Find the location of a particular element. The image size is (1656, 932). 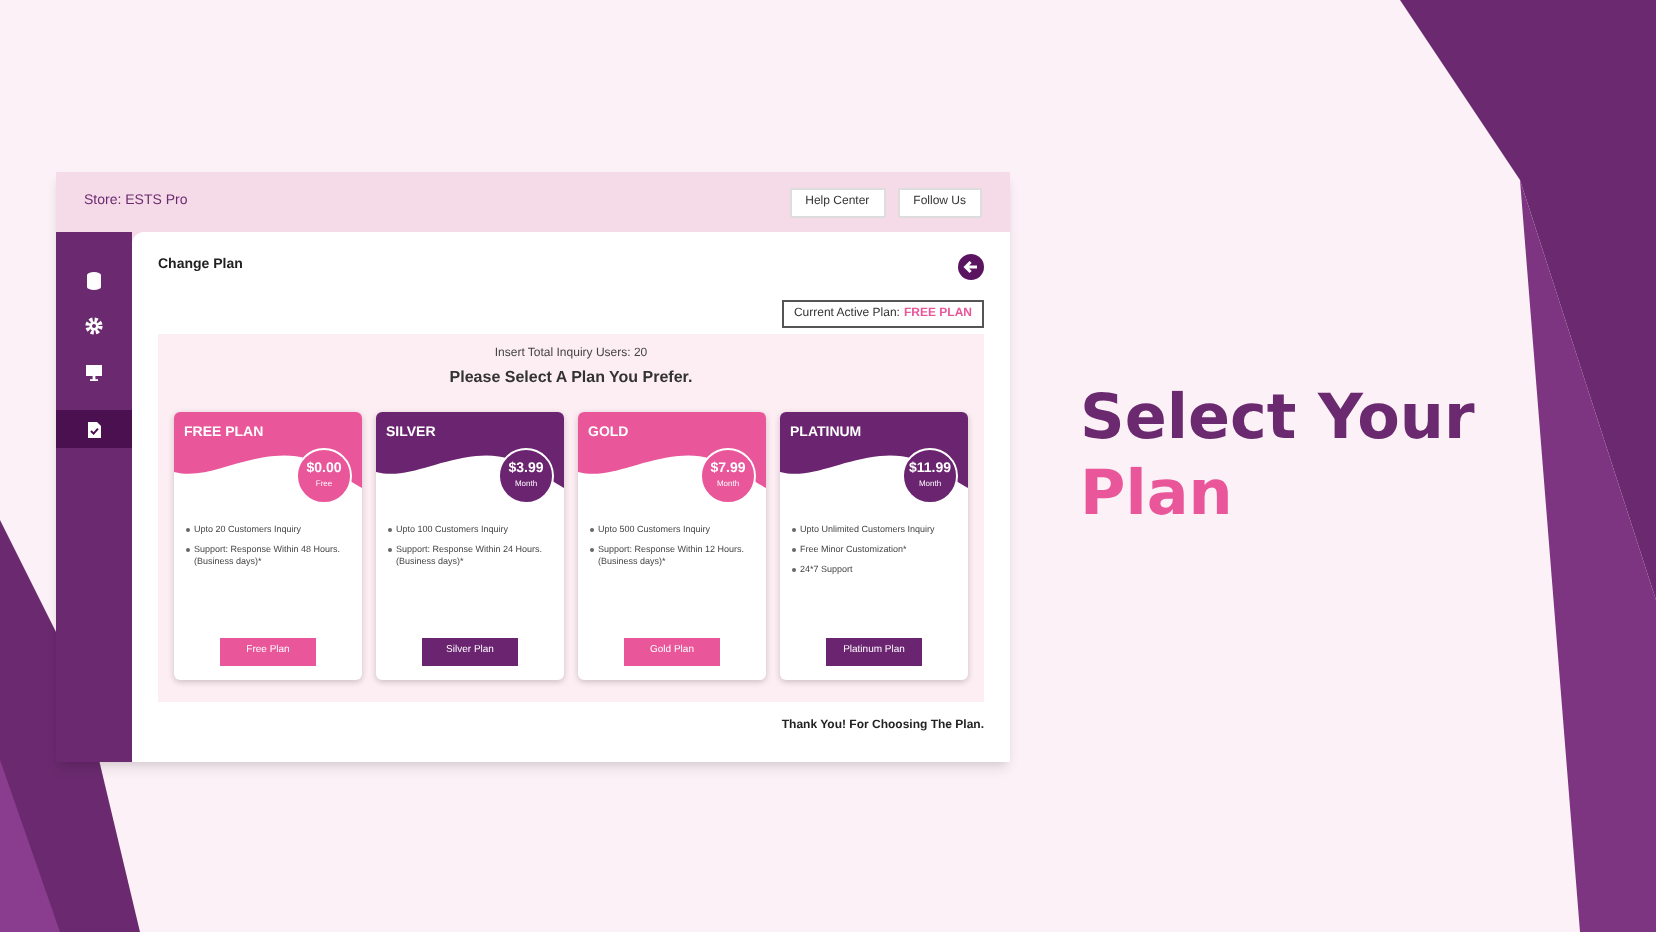

headline: Plan is located at coordinates (1157, 494).